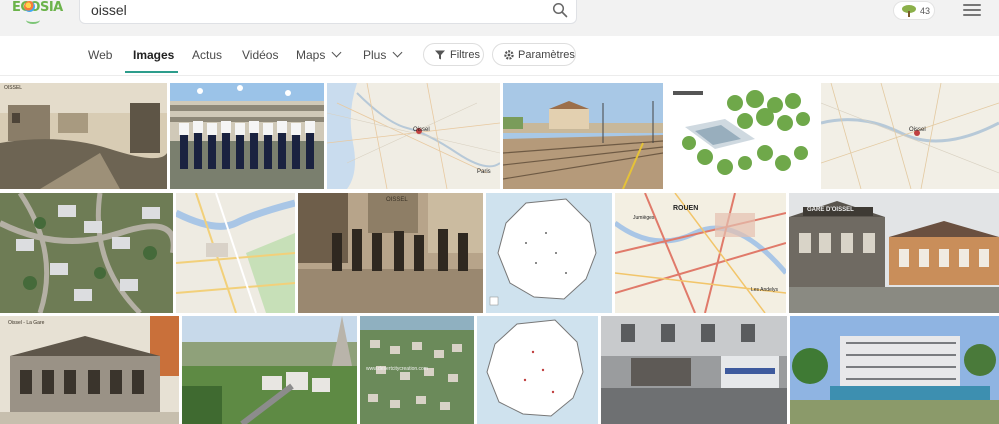  What do you see at coordinates (397, 369) in the screenshot?
I see `image-watermark: www.desertcitycreation.com` at bounding box center [397, 369].